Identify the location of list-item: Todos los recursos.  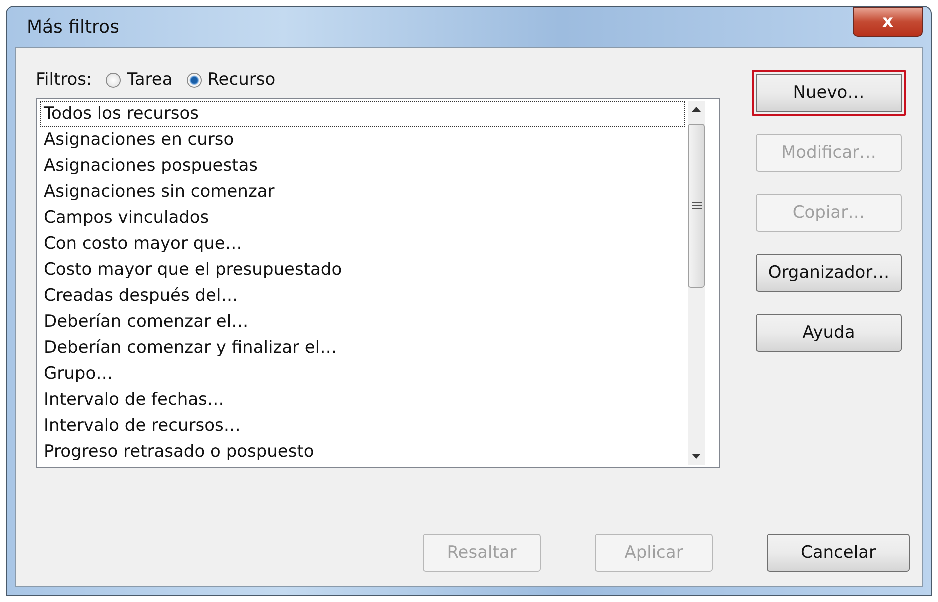
(362, 114).